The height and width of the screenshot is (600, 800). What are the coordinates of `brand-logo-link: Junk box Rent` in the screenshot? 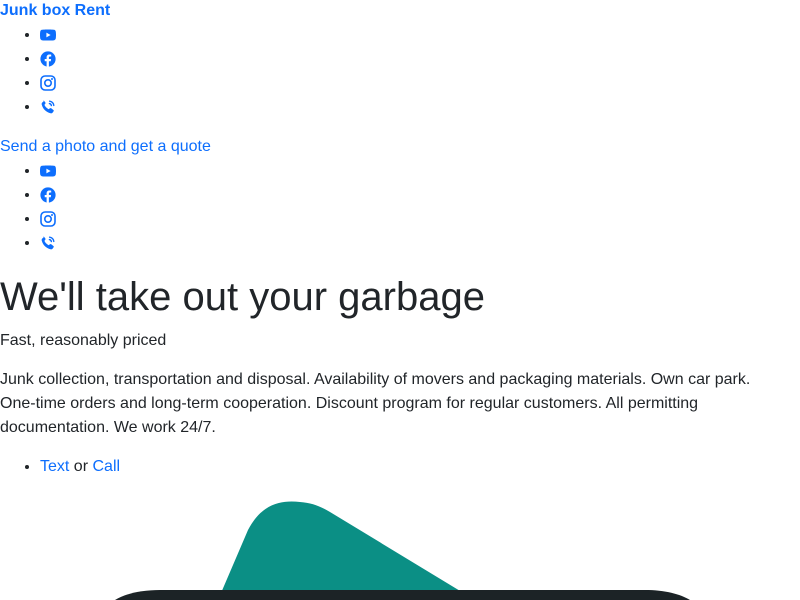 It's located at (55, 11).